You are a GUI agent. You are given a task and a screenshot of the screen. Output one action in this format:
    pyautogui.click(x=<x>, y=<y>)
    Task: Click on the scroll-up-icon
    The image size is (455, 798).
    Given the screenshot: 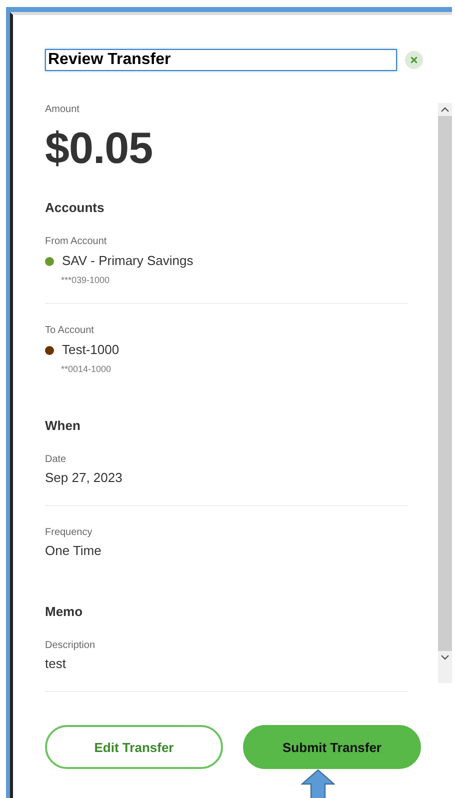 What is the action you would take?
    pyautogui.click(x=445, y=109)
    